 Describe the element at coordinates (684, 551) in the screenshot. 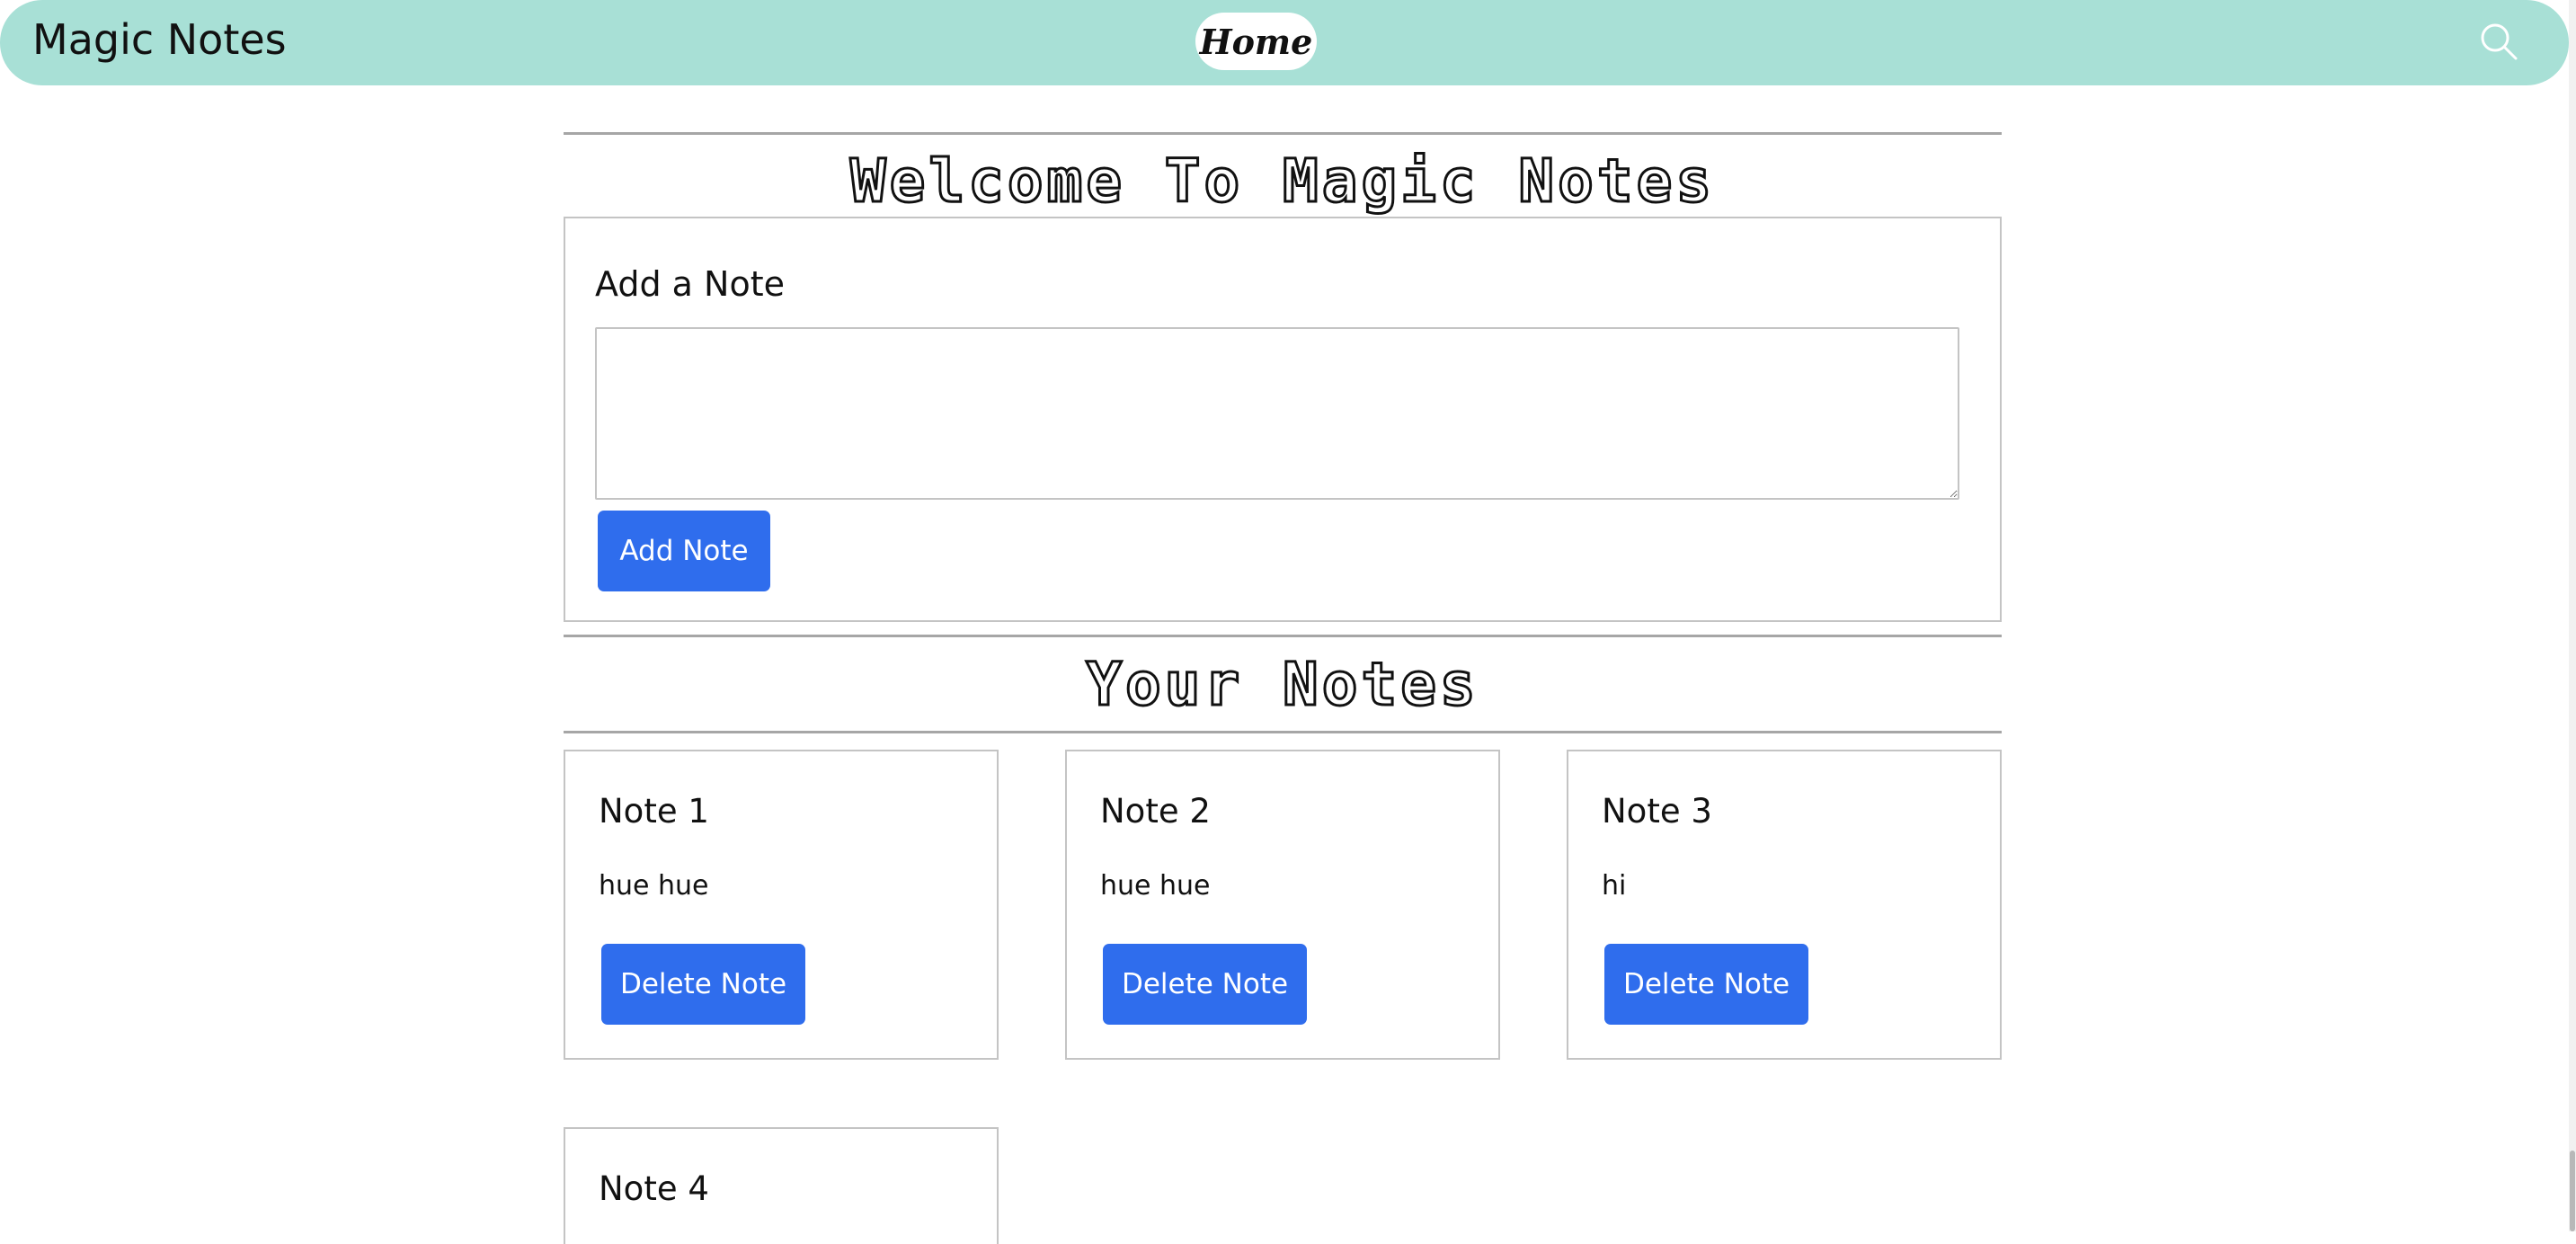

I see `add-note-button: Add Note` at that location.